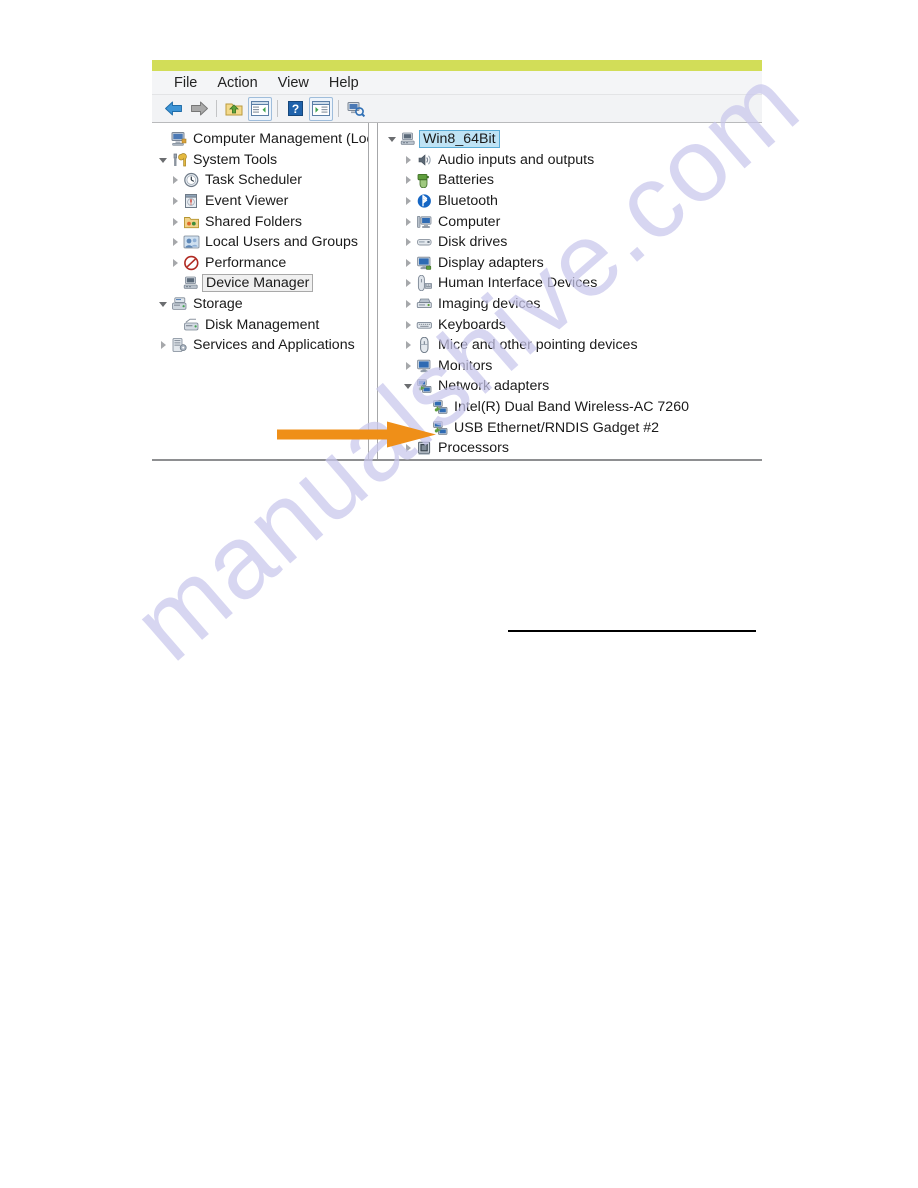 This screenshot has width=918, height=1188. I want to click on tree-item-label: Disk drives, so click(473, 242).